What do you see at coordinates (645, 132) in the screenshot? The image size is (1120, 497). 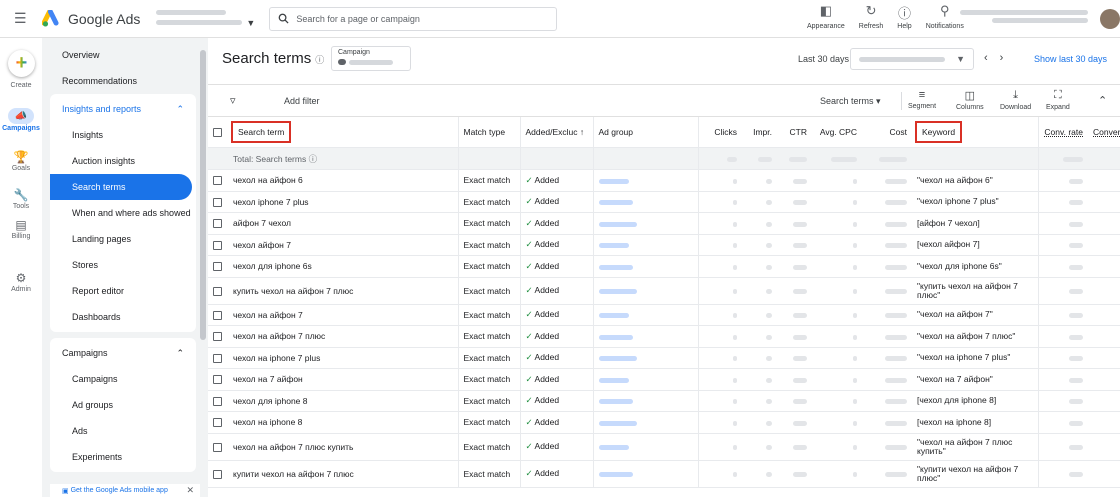 I see `col-ad-group: Ad group` at bounding box center [645, 132].